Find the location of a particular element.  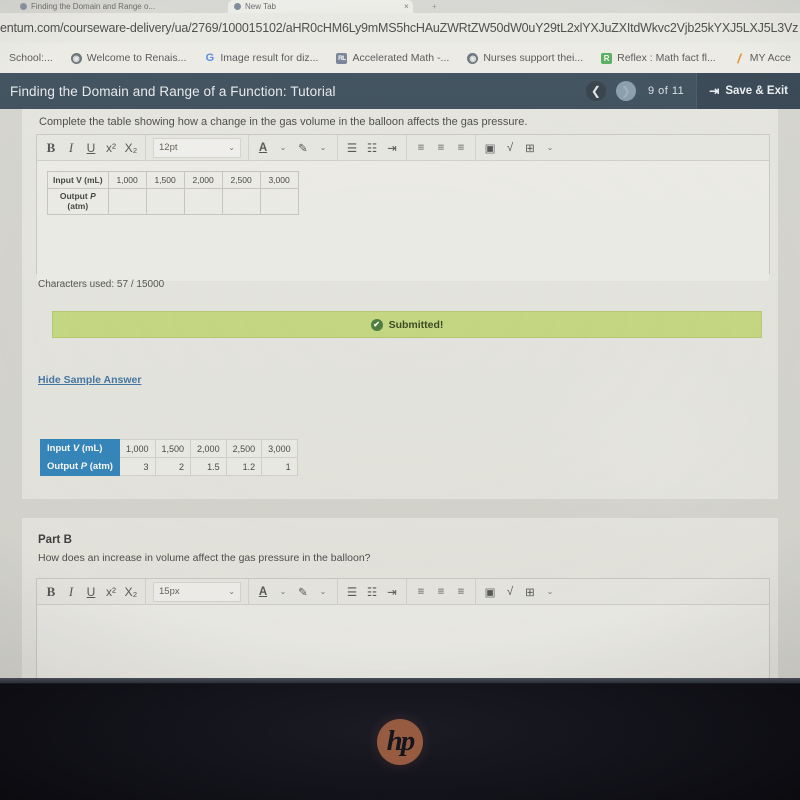

font-size-select: 12pt ⌄ is located at coordinates (197, 147).